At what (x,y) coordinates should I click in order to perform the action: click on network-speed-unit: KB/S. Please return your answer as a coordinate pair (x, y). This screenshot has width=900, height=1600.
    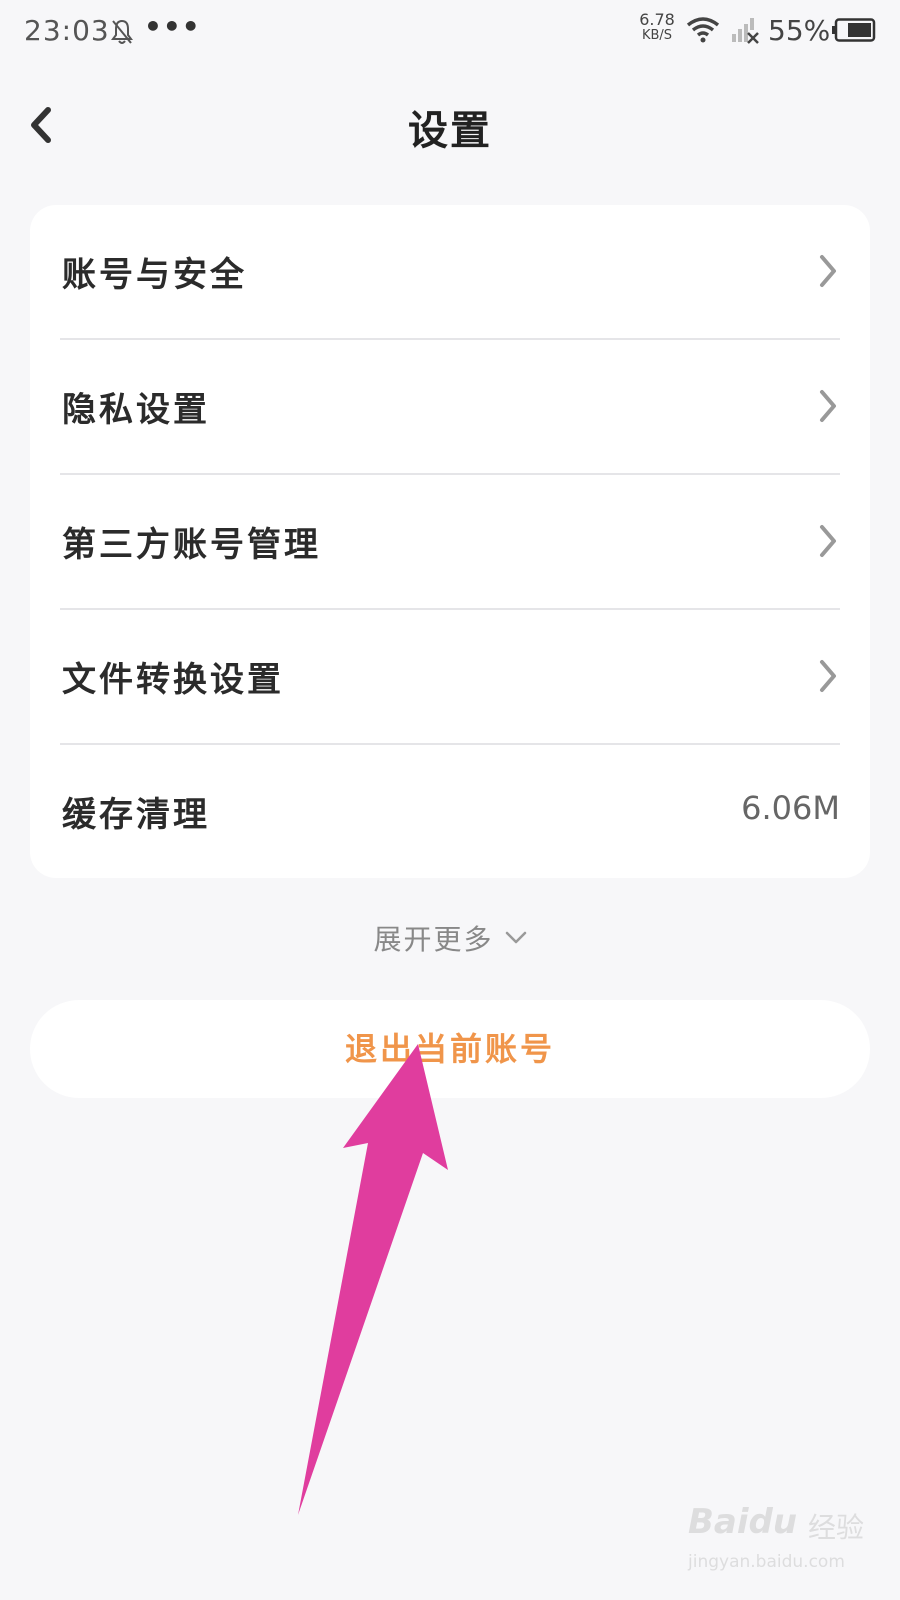
    Looking at the image, I should click on (657, 35).